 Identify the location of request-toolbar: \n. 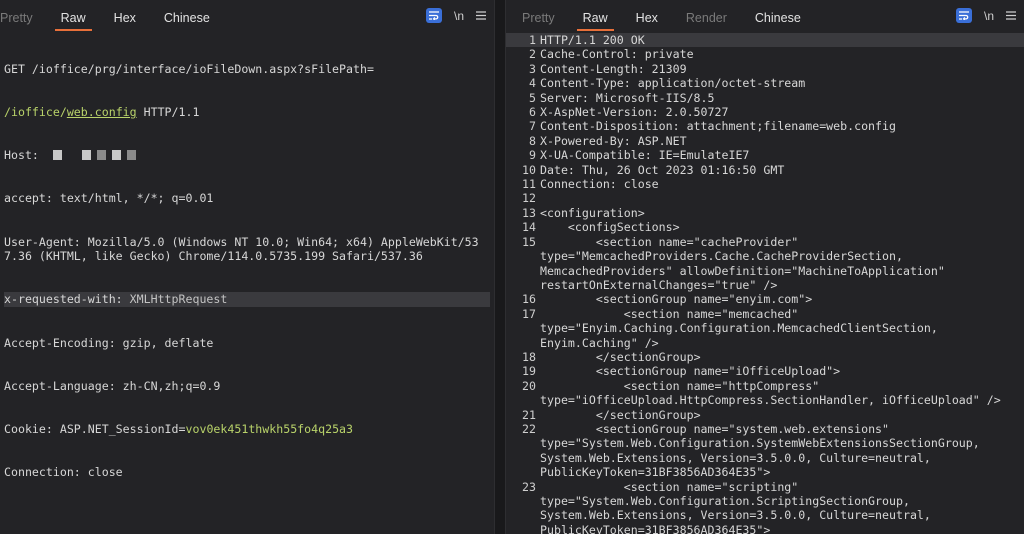
(455, 15).